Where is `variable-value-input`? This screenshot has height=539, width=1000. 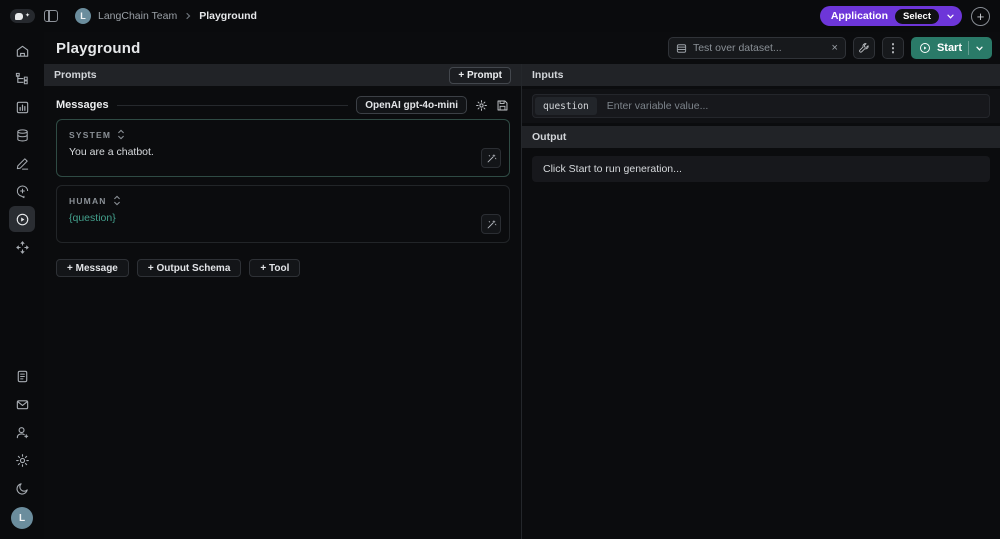 variable-value-input is located at coordinates (796, 106).